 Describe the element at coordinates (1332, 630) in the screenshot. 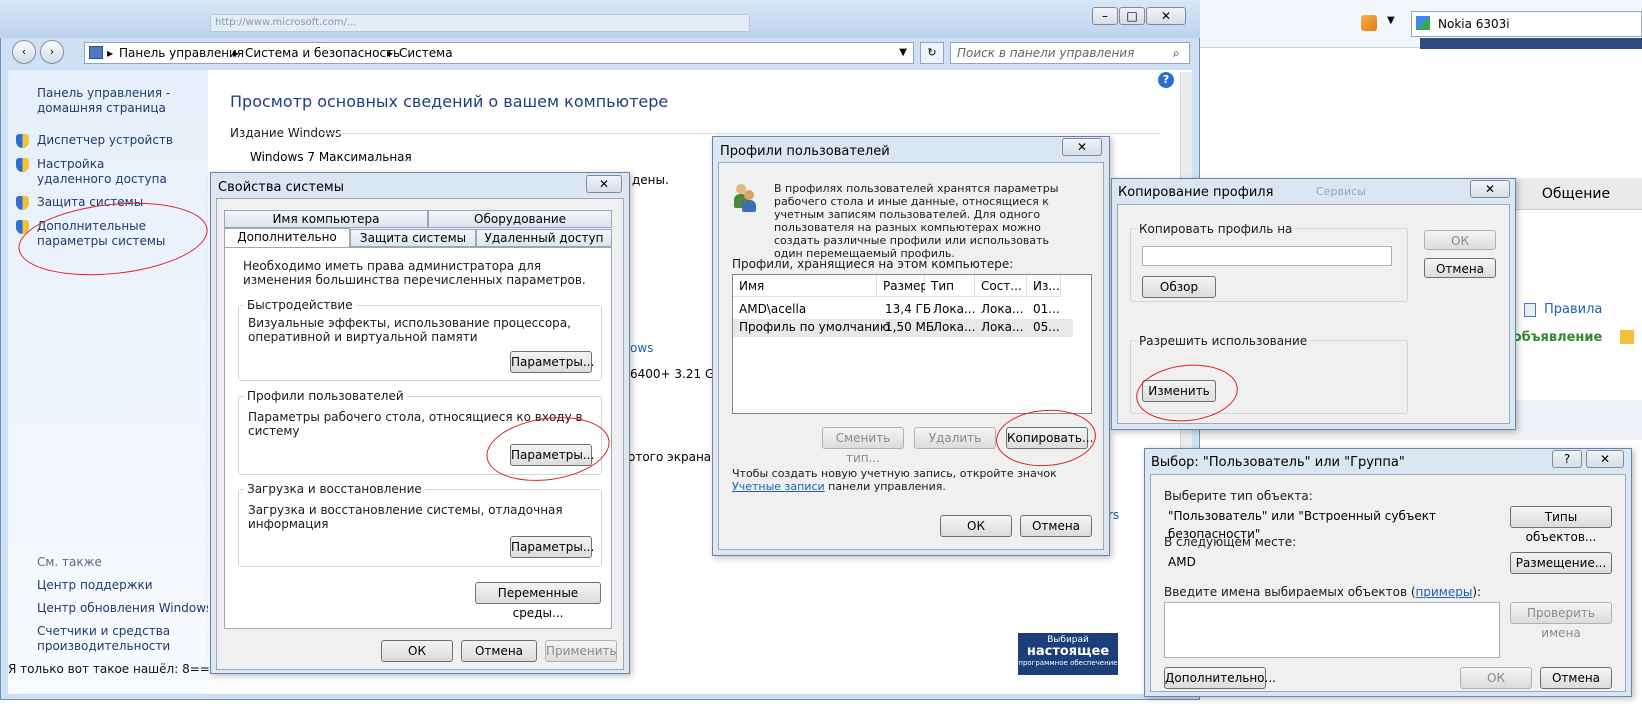

I see `object-names-textarea` at that location.